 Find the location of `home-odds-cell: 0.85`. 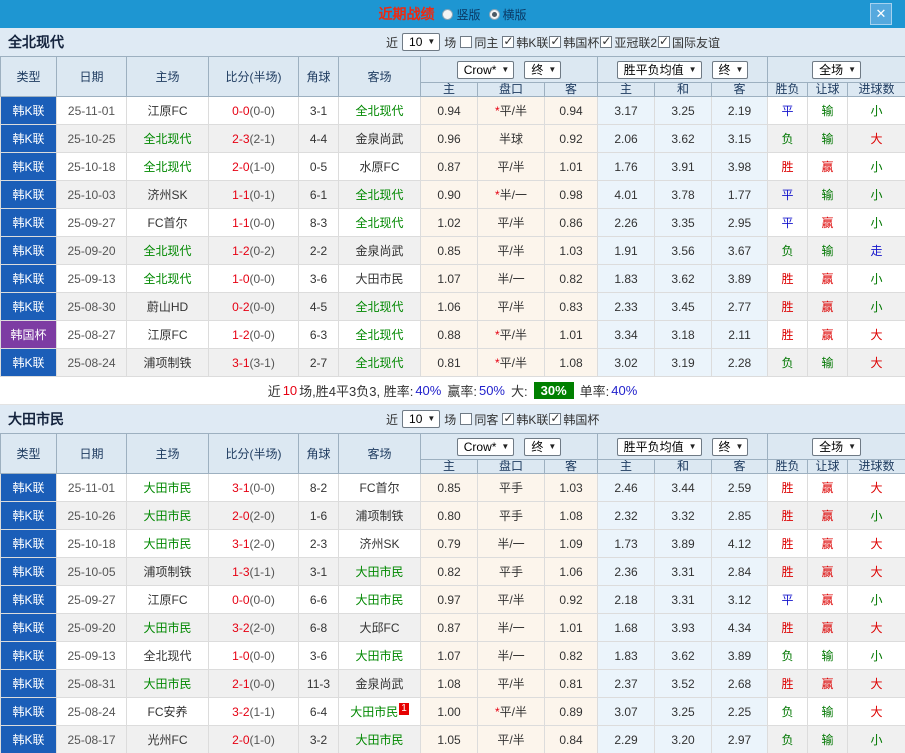

home-odds-cell: 0.85 is located at coordinates (449, 487).